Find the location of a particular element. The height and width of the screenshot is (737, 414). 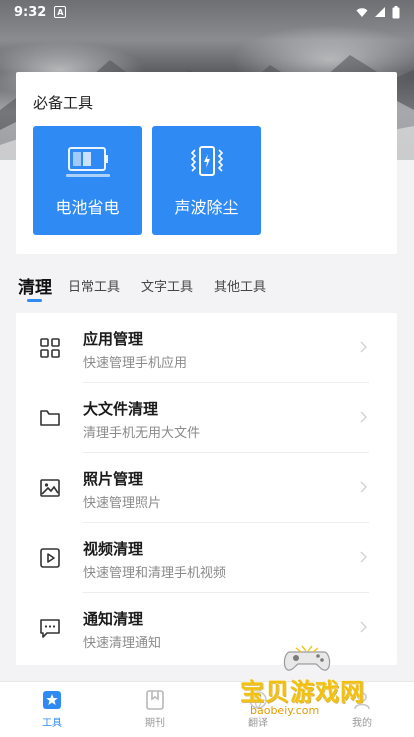

nav-journal: 期刊 is located at coordinates (155, 709).